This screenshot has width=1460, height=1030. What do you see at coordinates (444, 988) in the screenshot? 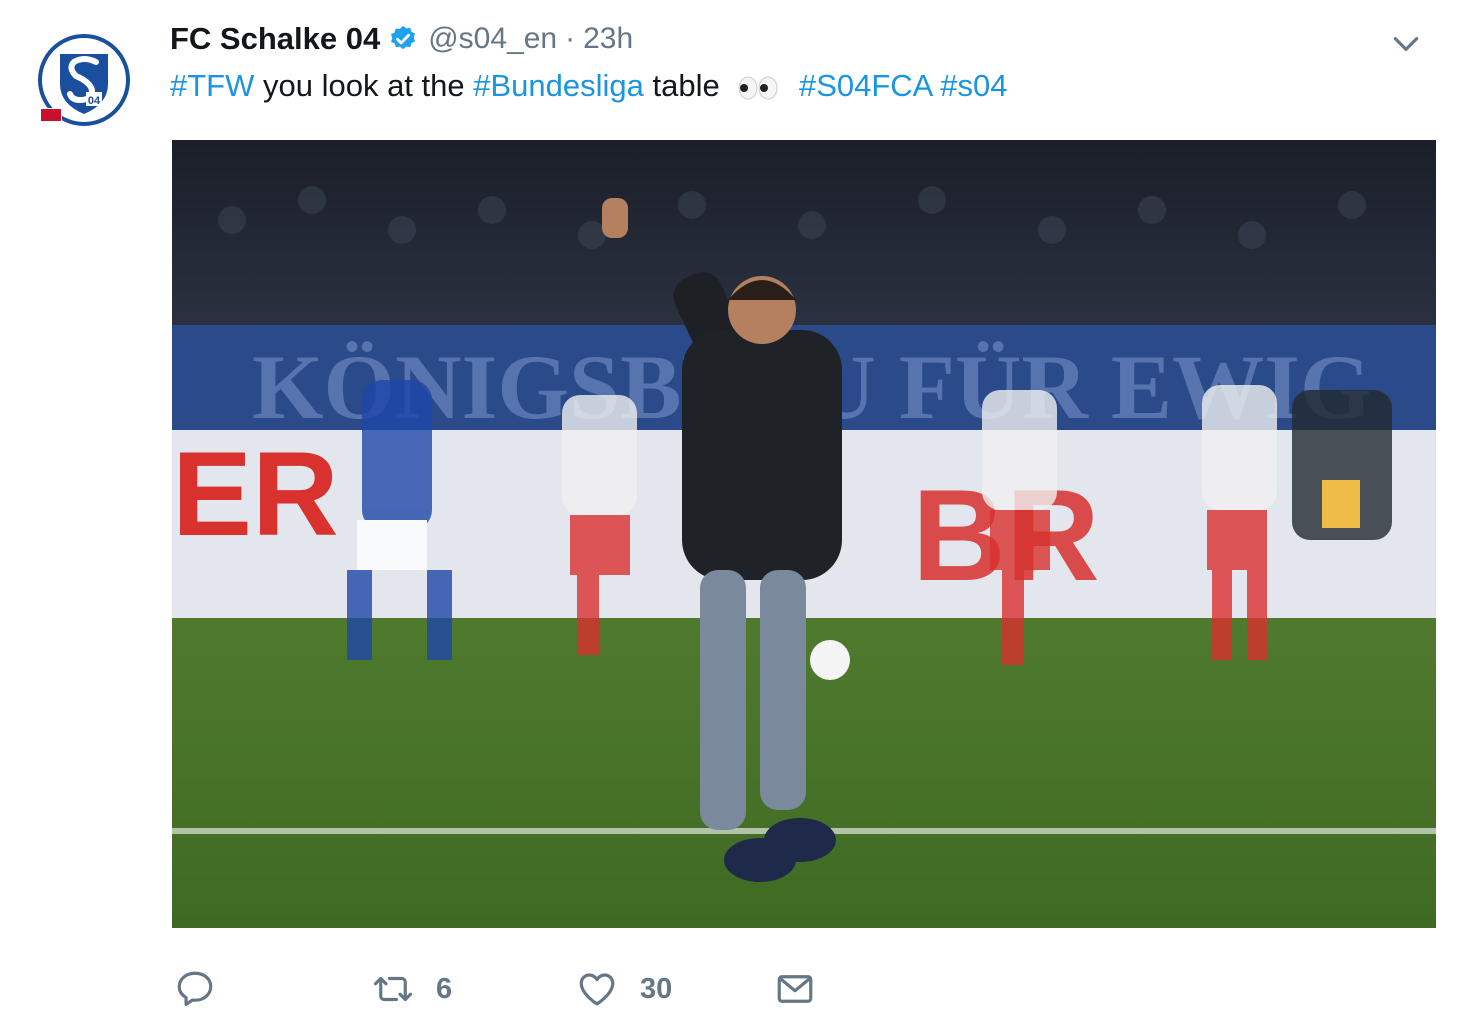
I see `retweet-count: 6` at bounding box center [444, 988].